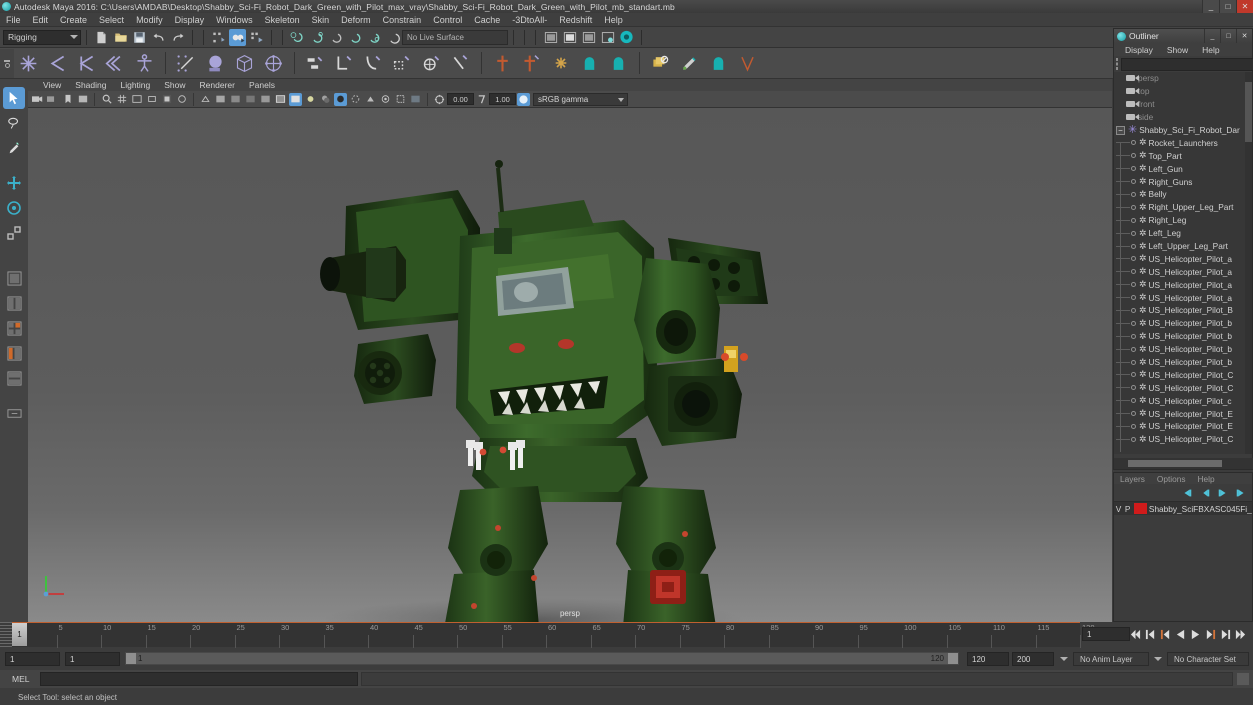  What do you see at coordinates (131, 658) in the screenshot?
I see `range-slider-left-handle` at bounding box center [131, 658].